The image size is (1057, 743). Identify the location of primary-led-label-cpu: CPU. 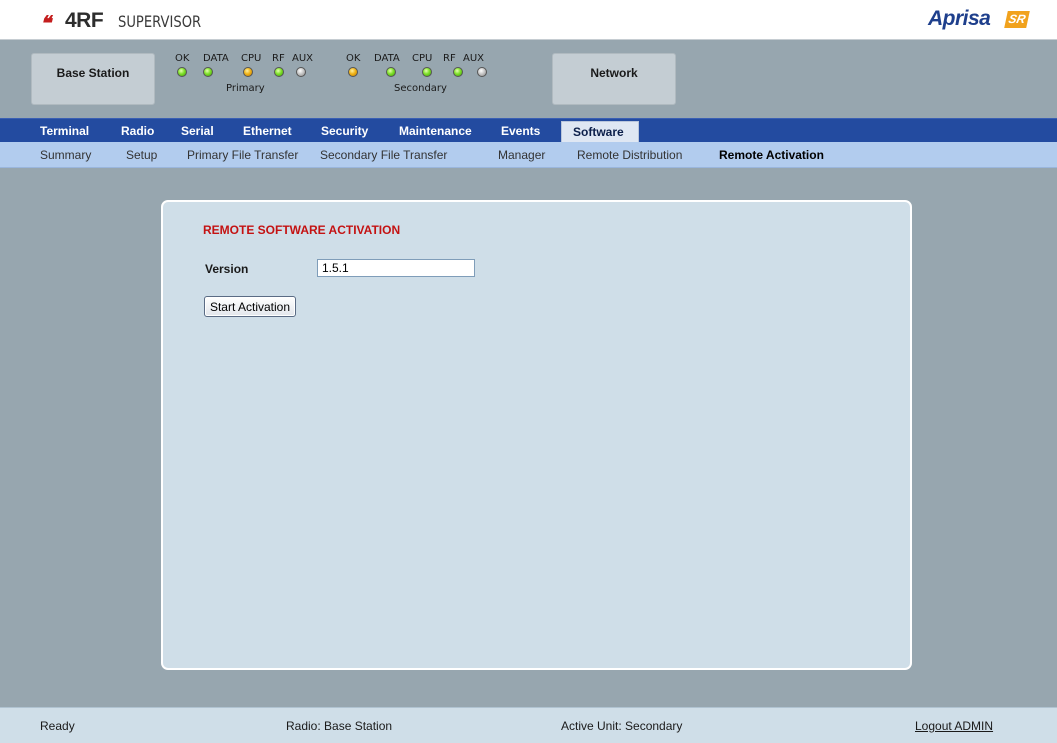
(251, 58).